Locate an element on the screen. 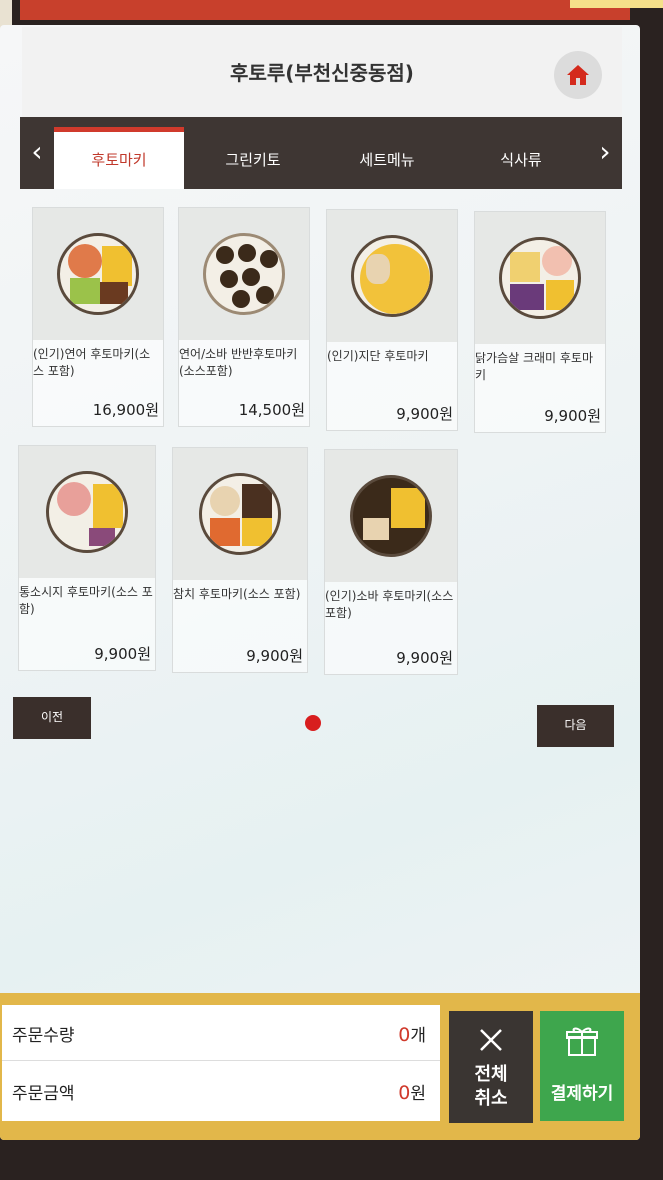  order-amount-label: 주문금액 is located at coordinates (43, 1094).